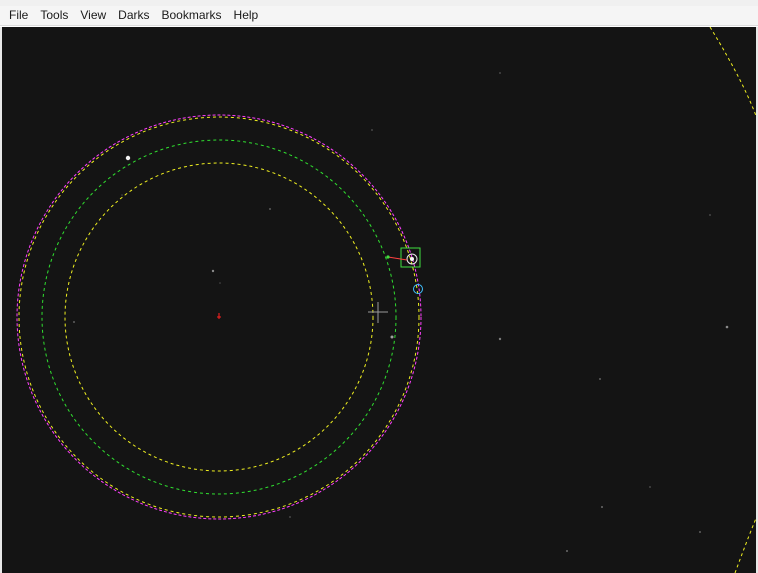 The height and width of the screenshot is (573, 758). What do you see at coordinates (418, 289) in the screenshot?
I see `lock-position-circle` at bounding box center [418, 289].